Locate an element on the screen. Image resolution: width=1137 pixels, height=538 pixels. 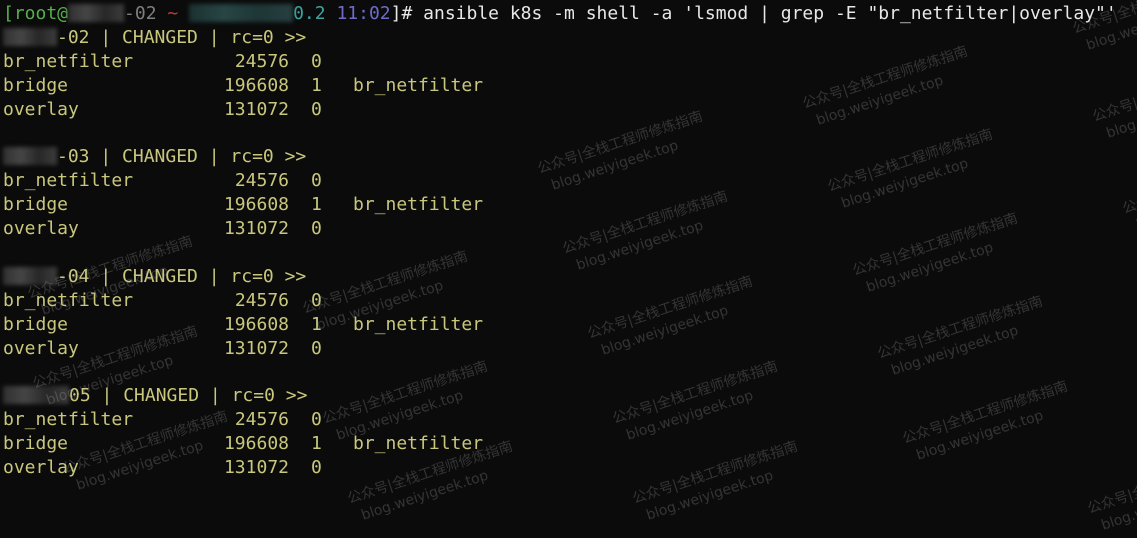
host-suffix: -03 is located at coordinates (73, 157).